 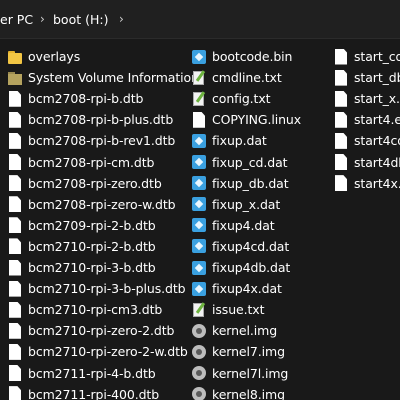 I want to click on file-item: fixup4x.dat, so click(x=236, y=288).